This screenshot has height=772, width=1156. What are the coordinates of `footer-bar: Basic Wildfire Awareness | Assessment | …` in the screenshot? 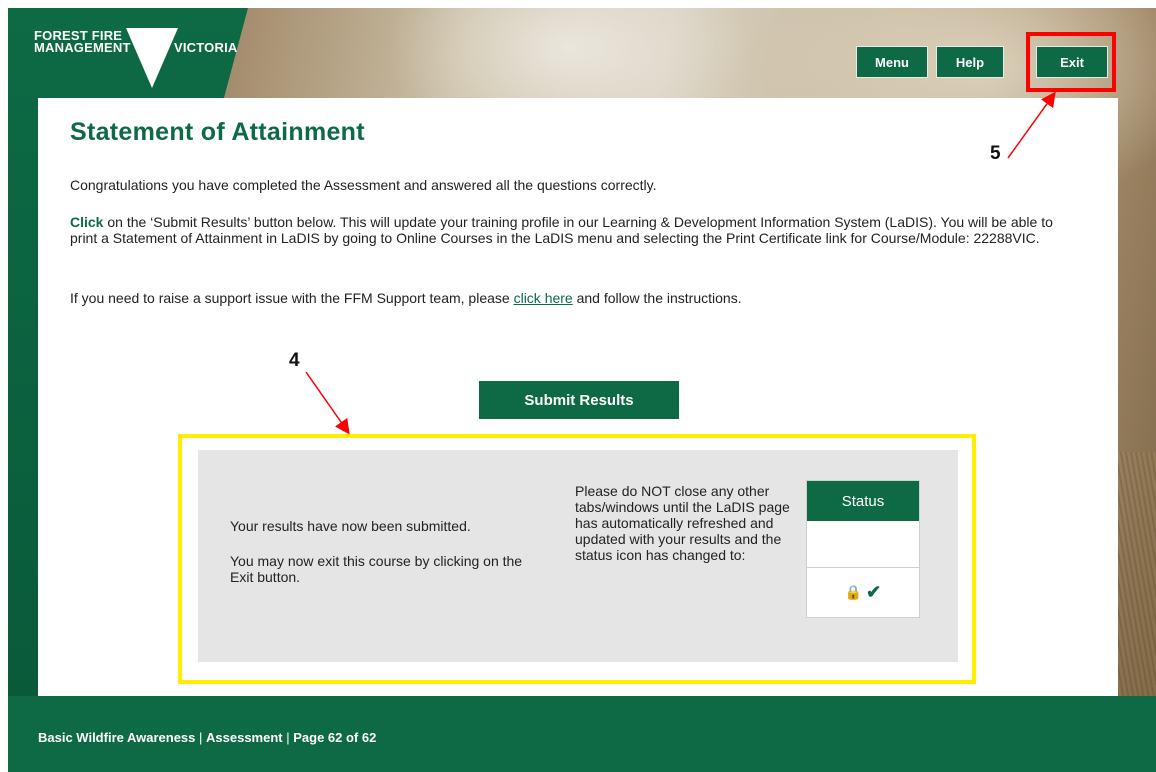 It's located at (582, 734).